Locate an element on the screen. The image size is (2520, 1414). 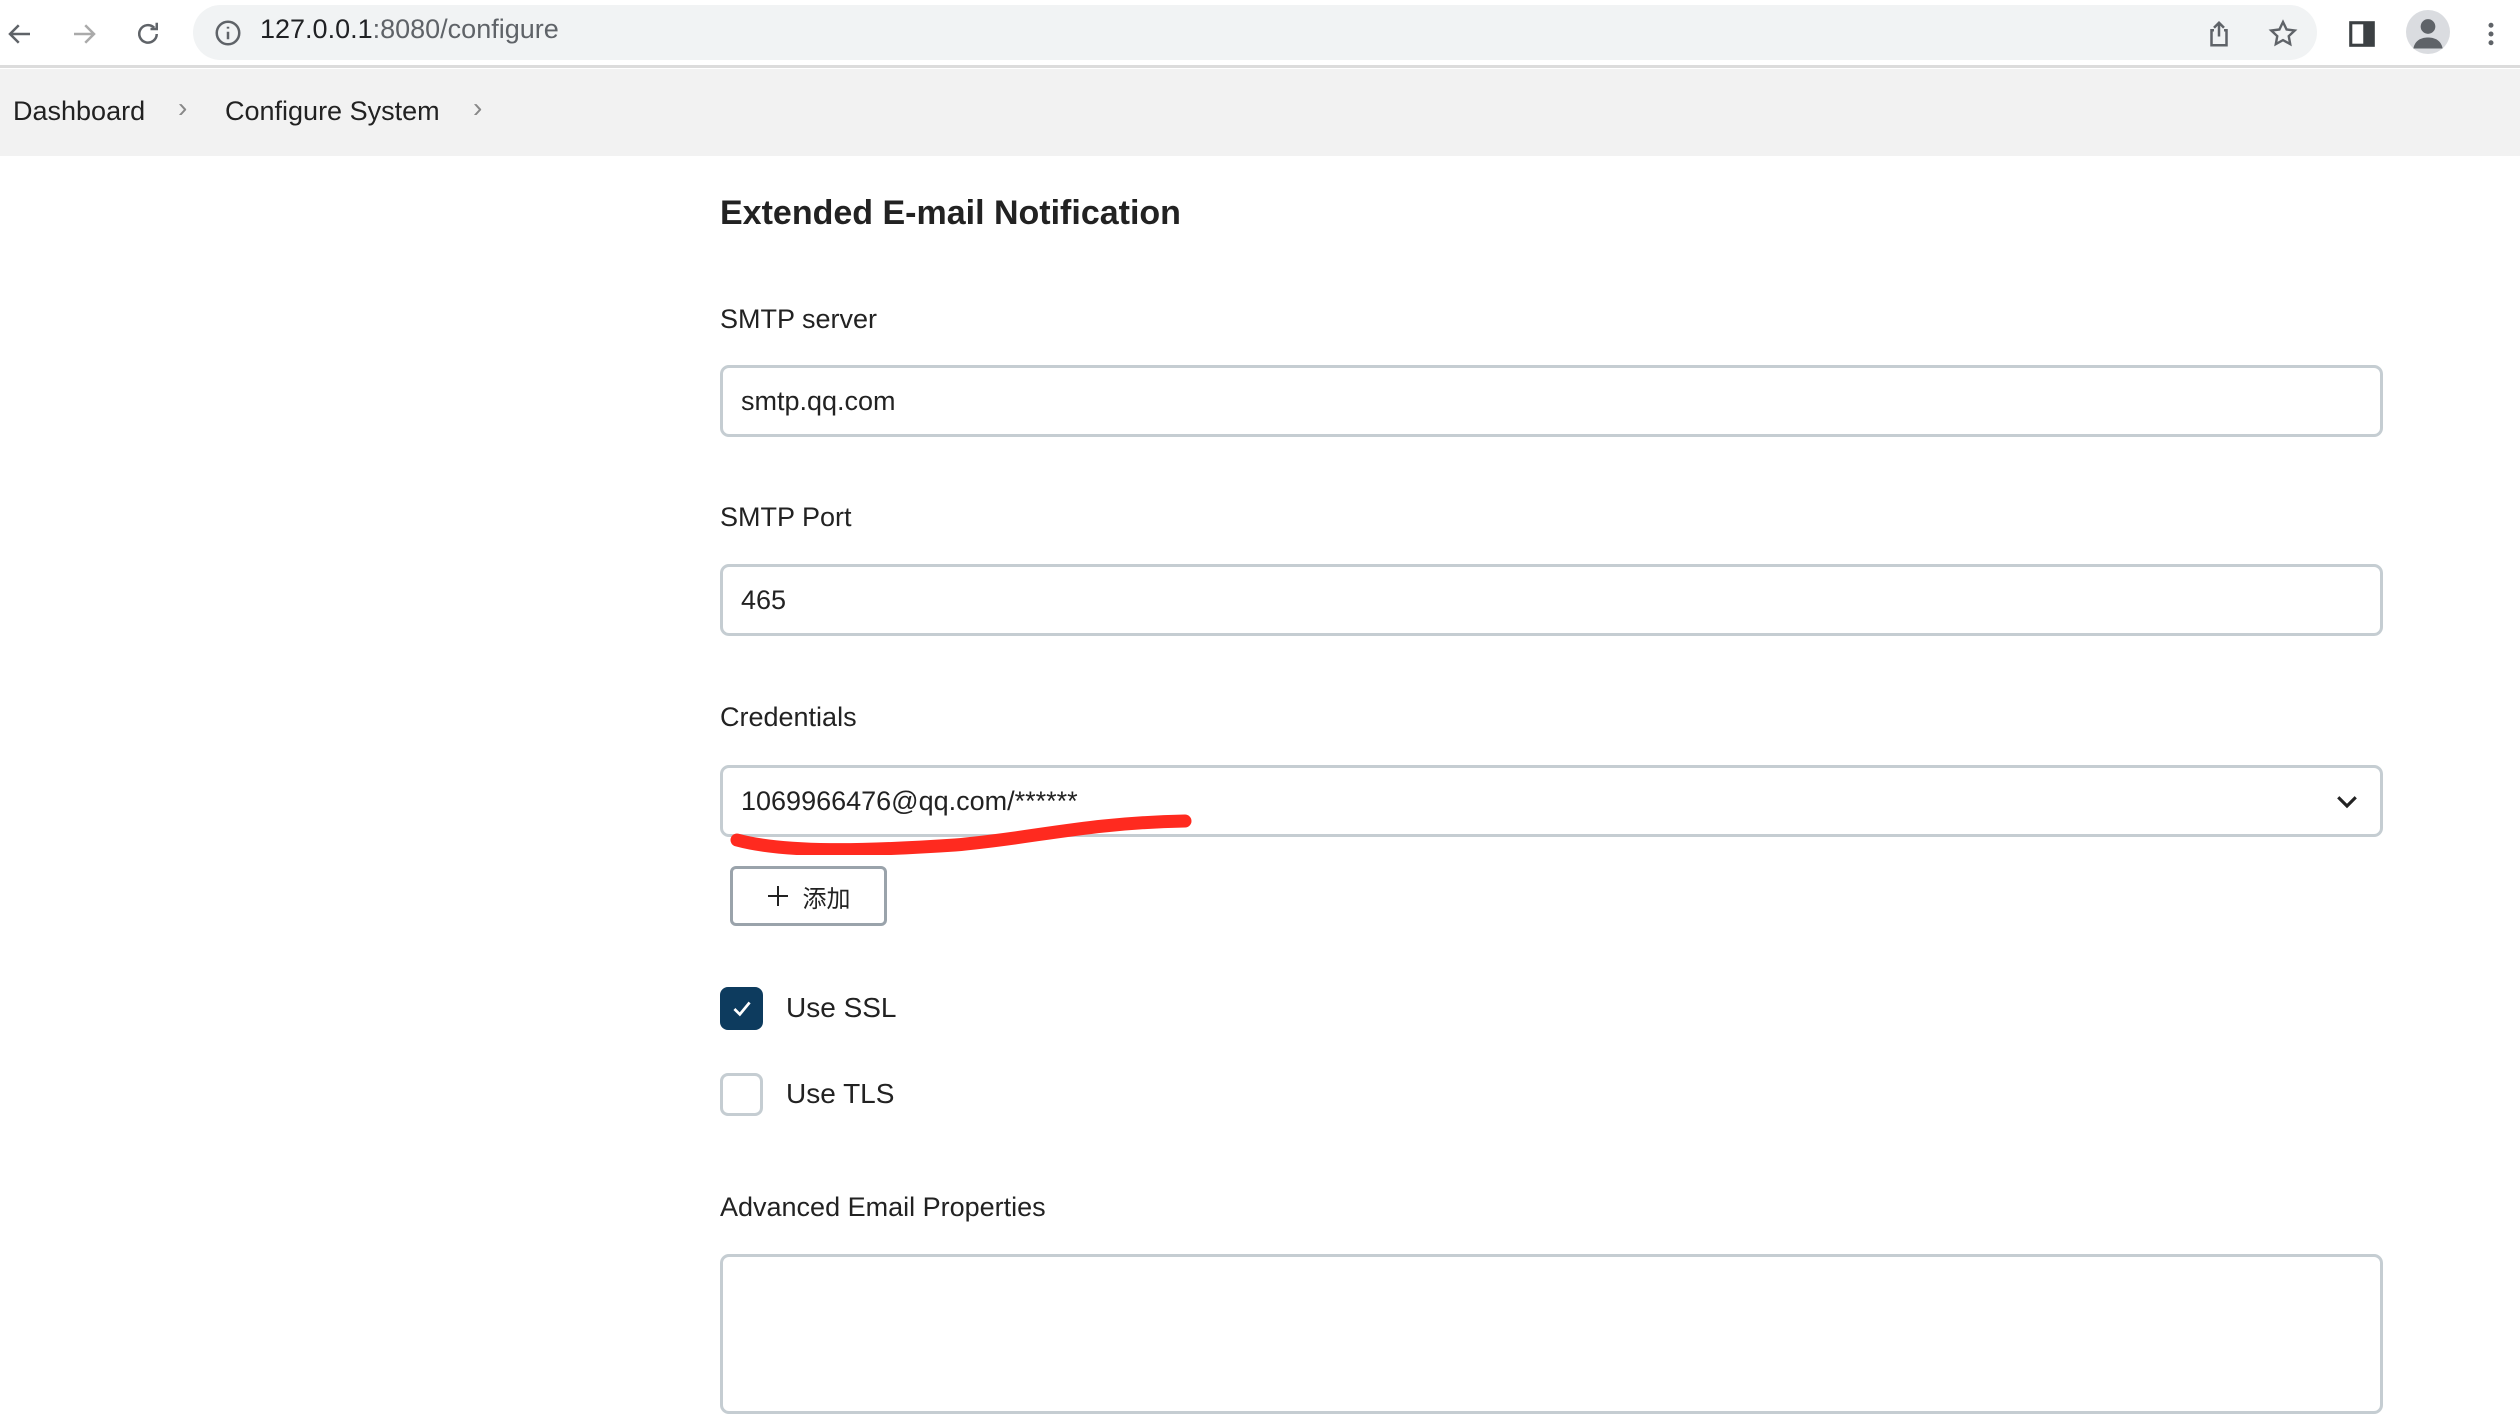
side-panel-icon is located at coordinates (2362, 34).